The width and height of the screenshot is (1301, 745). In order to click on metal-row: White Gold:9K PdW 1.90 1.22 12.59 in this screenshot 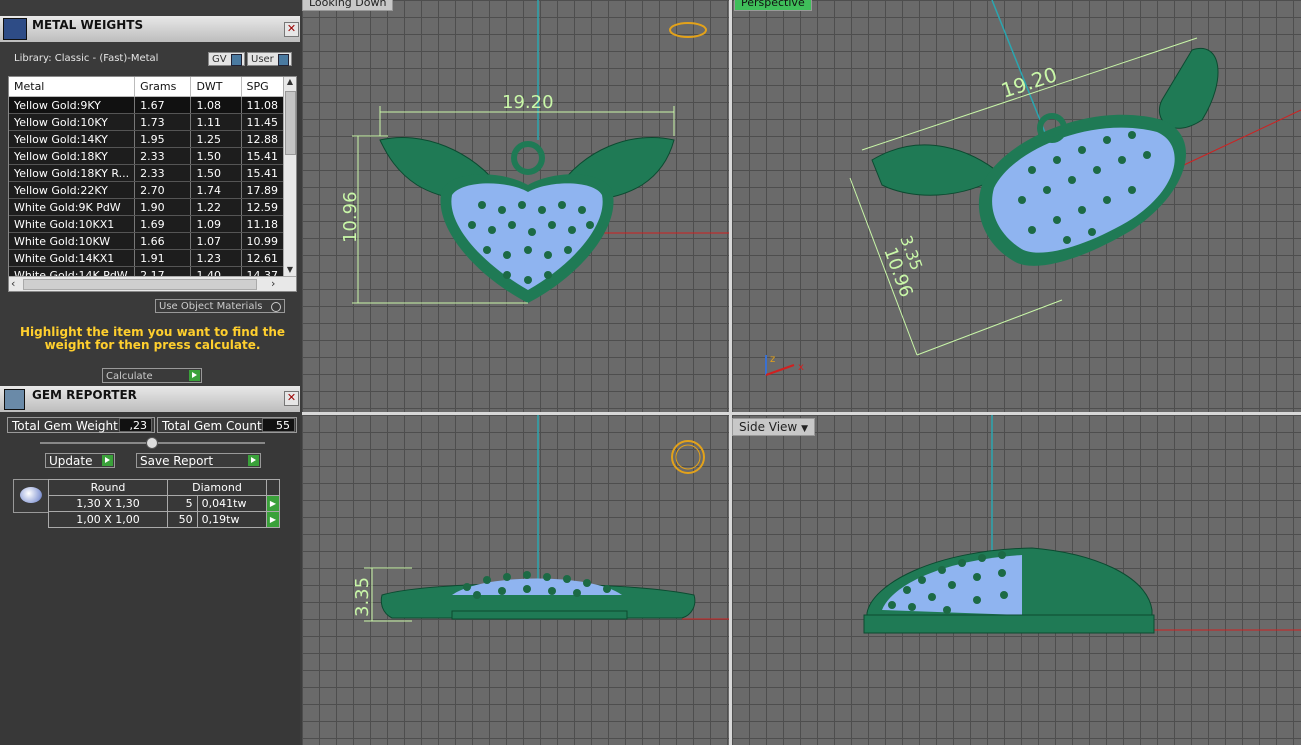, I will do `click(146, 207)`.